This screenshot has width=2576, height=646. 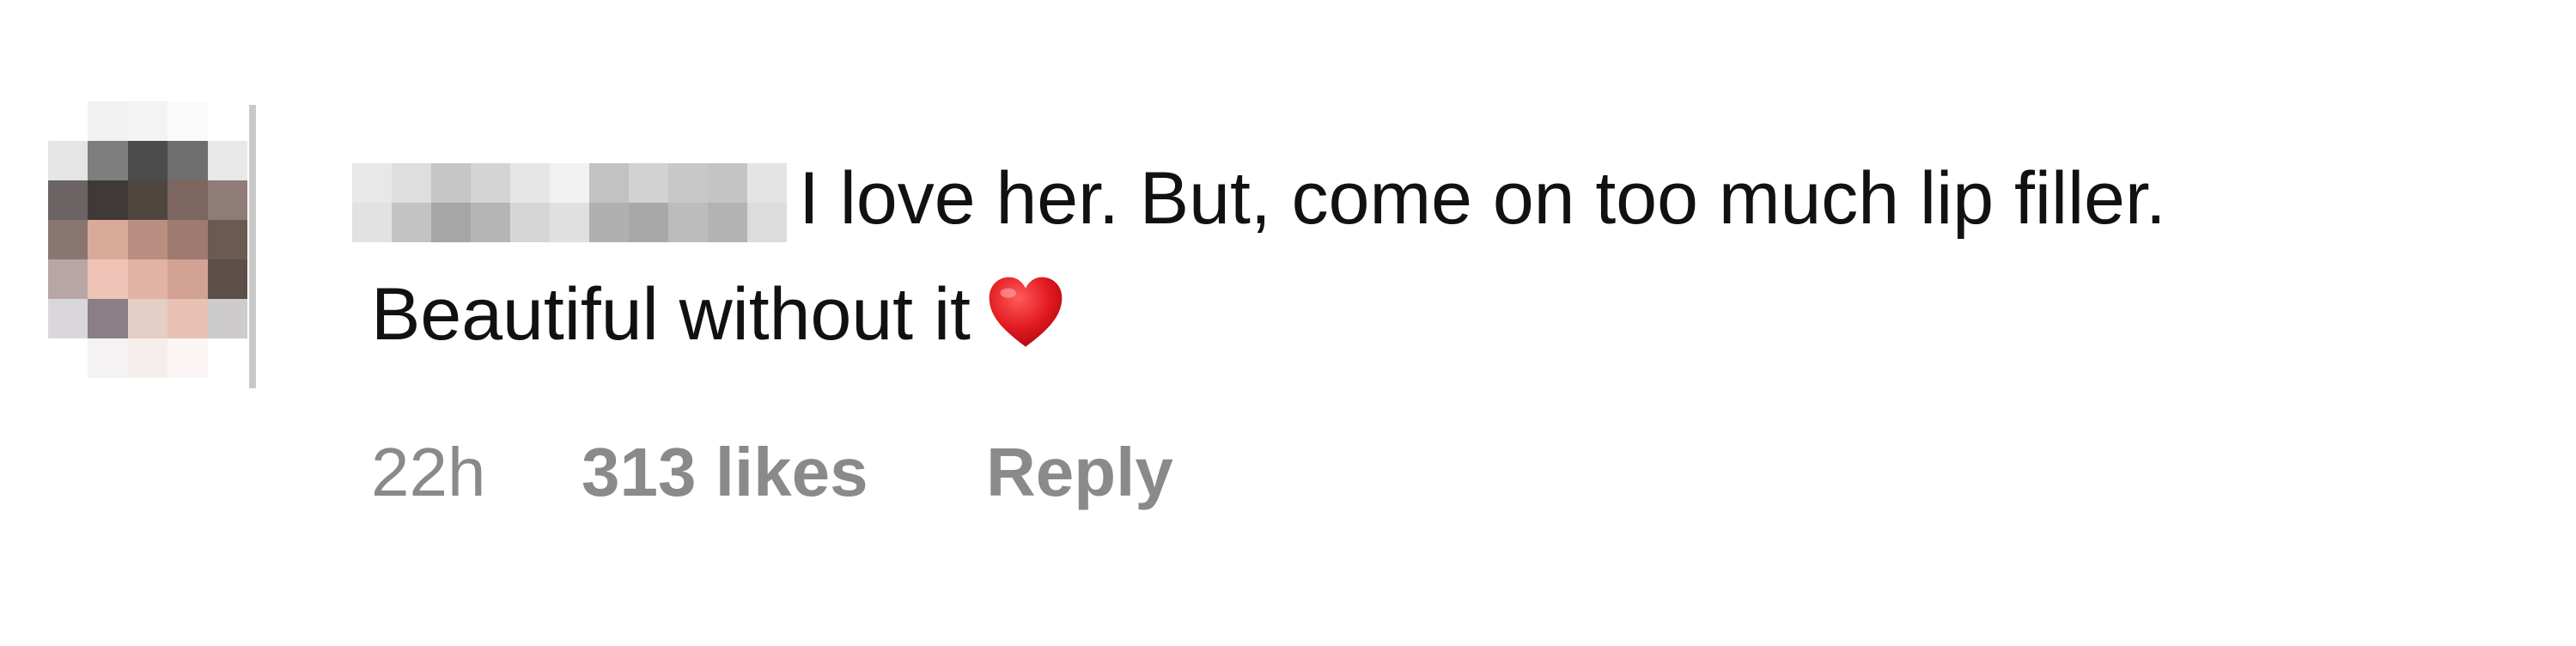 I want to click on comment-text-line2: Beautiful without it, so click(x=718, y=314).